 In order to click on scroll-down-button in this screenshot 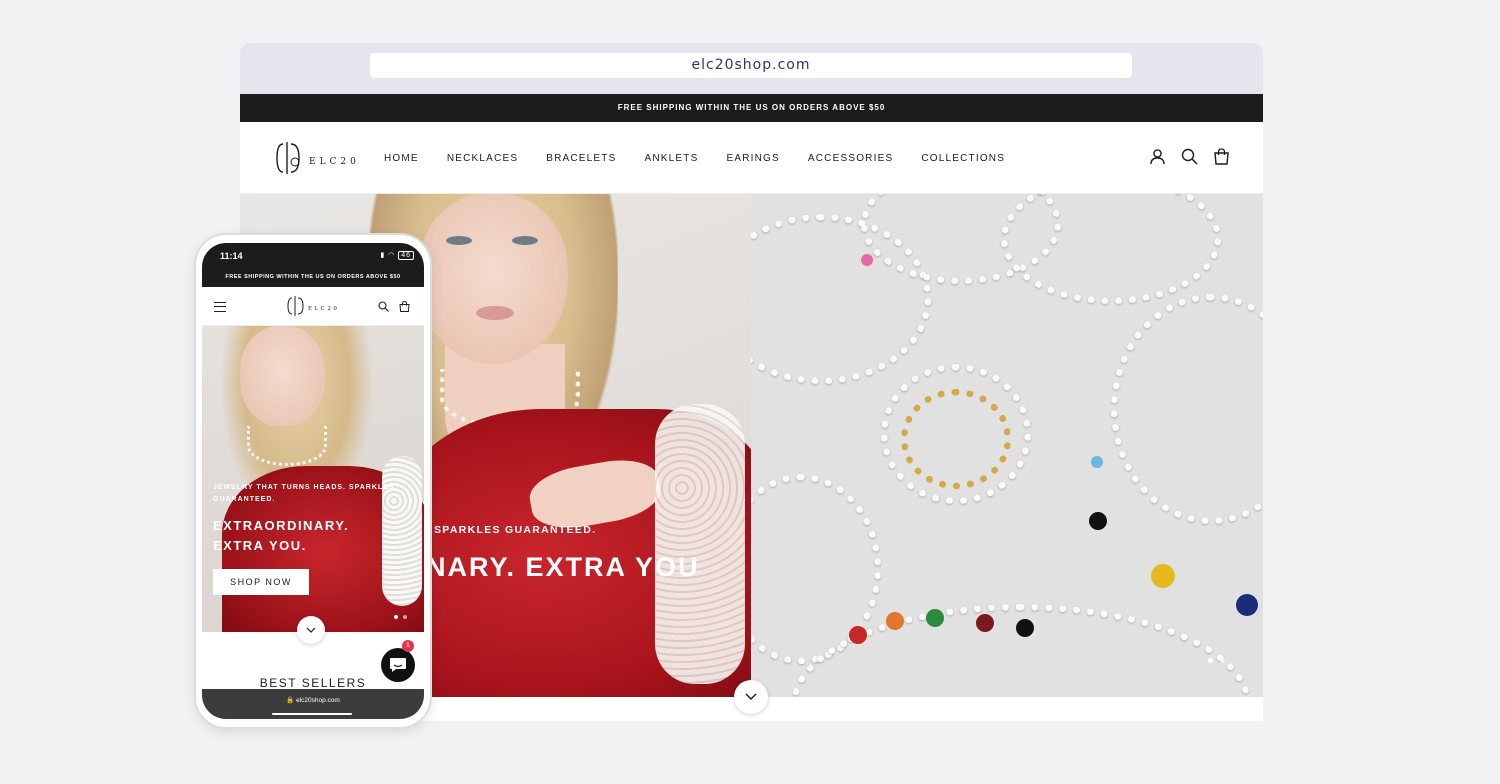, I will do `click(751, 697)`.